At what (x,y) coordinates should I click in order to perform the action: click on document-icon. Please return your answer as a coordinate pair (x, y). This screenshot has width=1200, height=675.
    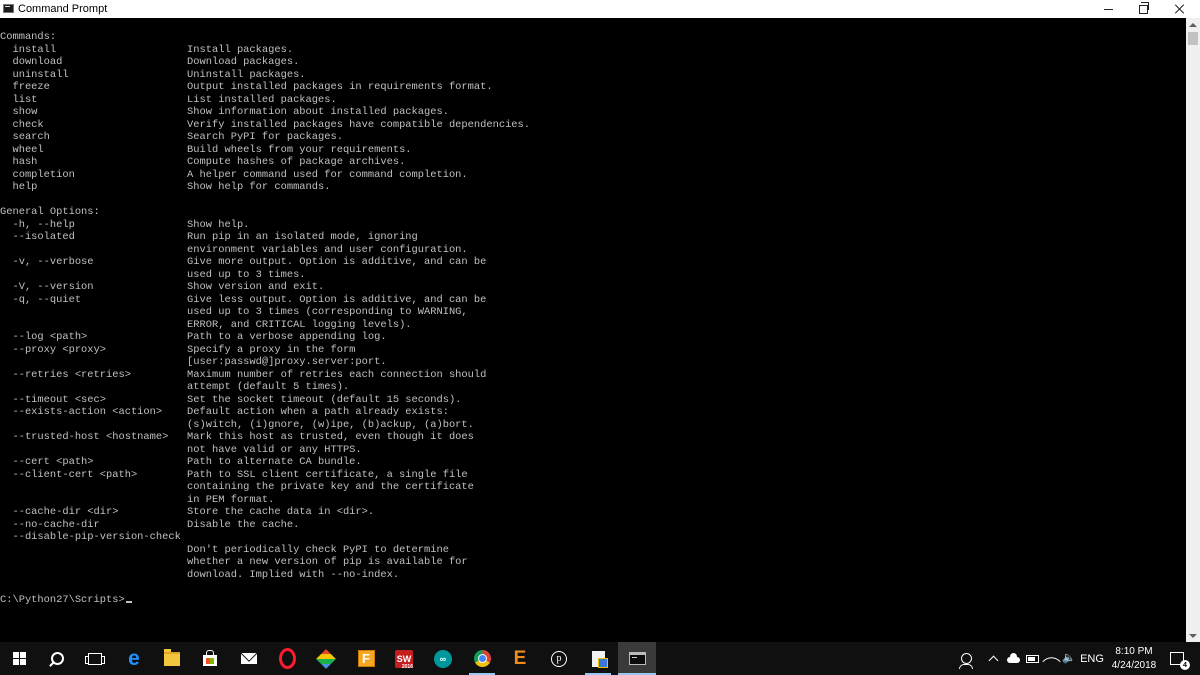
    Looking at the image, I should click on (599, 659).